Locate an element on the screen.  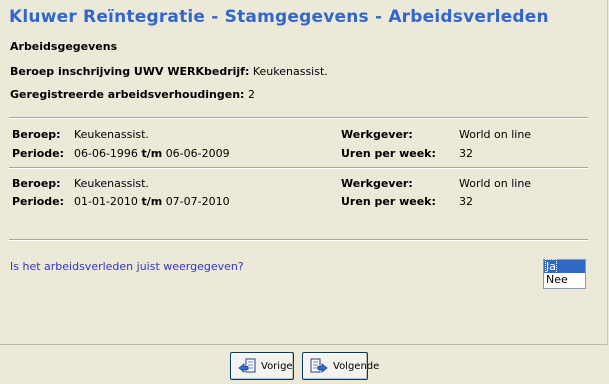
arbeidsverhoudingen-label: Geregistreerde arbeidsverhoudingen: is located at coordinates (127, 94).